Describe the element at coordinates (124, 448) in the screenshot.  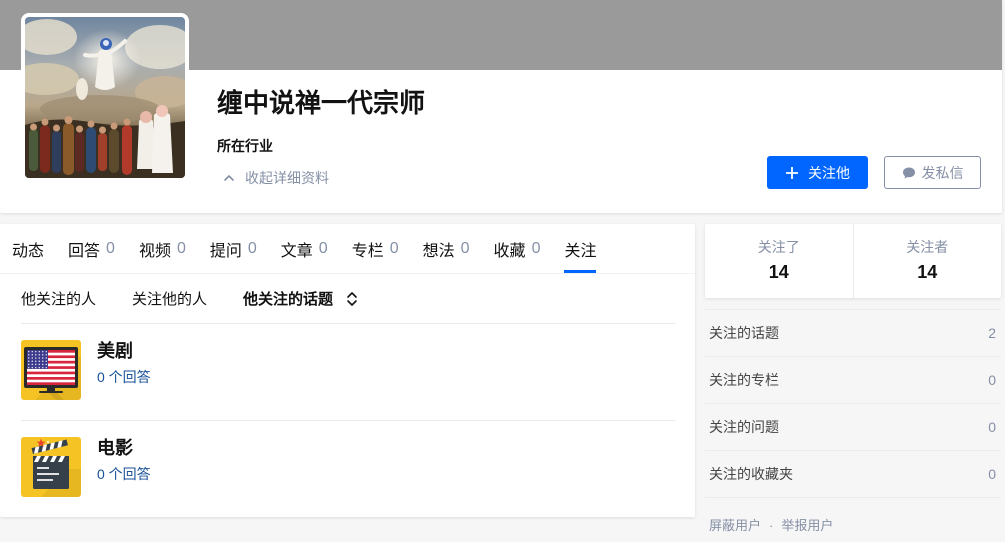
I see `topic-name: 电影` at that location.